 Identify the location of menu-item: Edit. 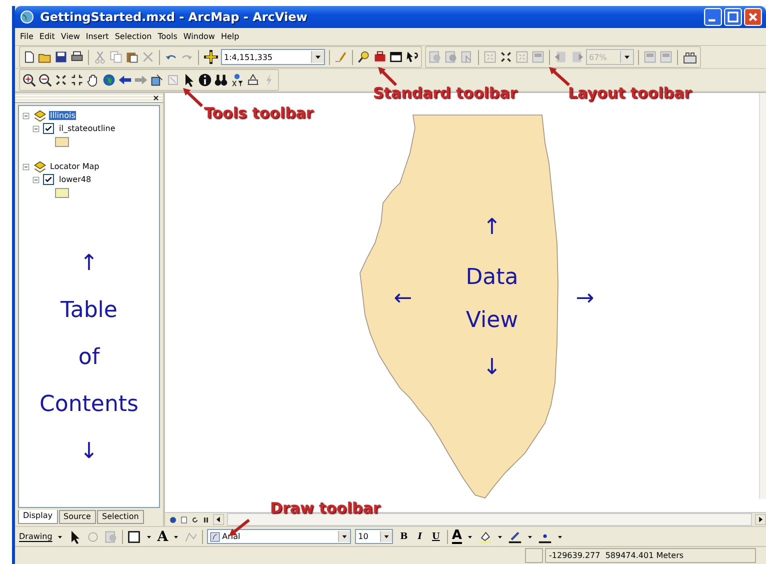
(47, 36).